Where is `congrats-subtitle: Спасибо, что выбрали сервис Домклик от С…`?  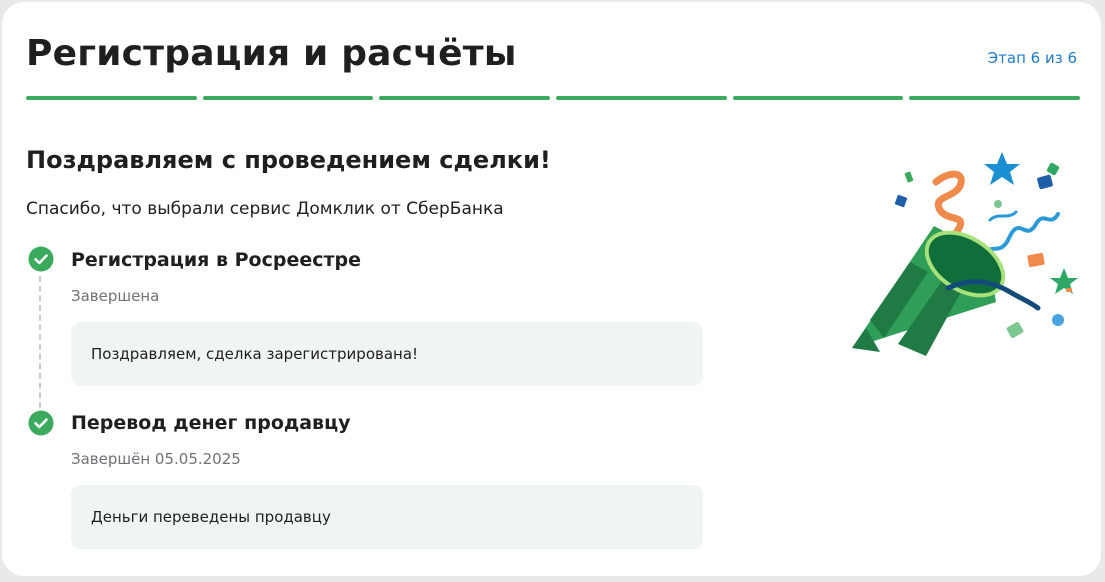 congrats-subtitle: Спасибо, что выбрали сервис Домклик от С… is located at coordinates (265, 209).